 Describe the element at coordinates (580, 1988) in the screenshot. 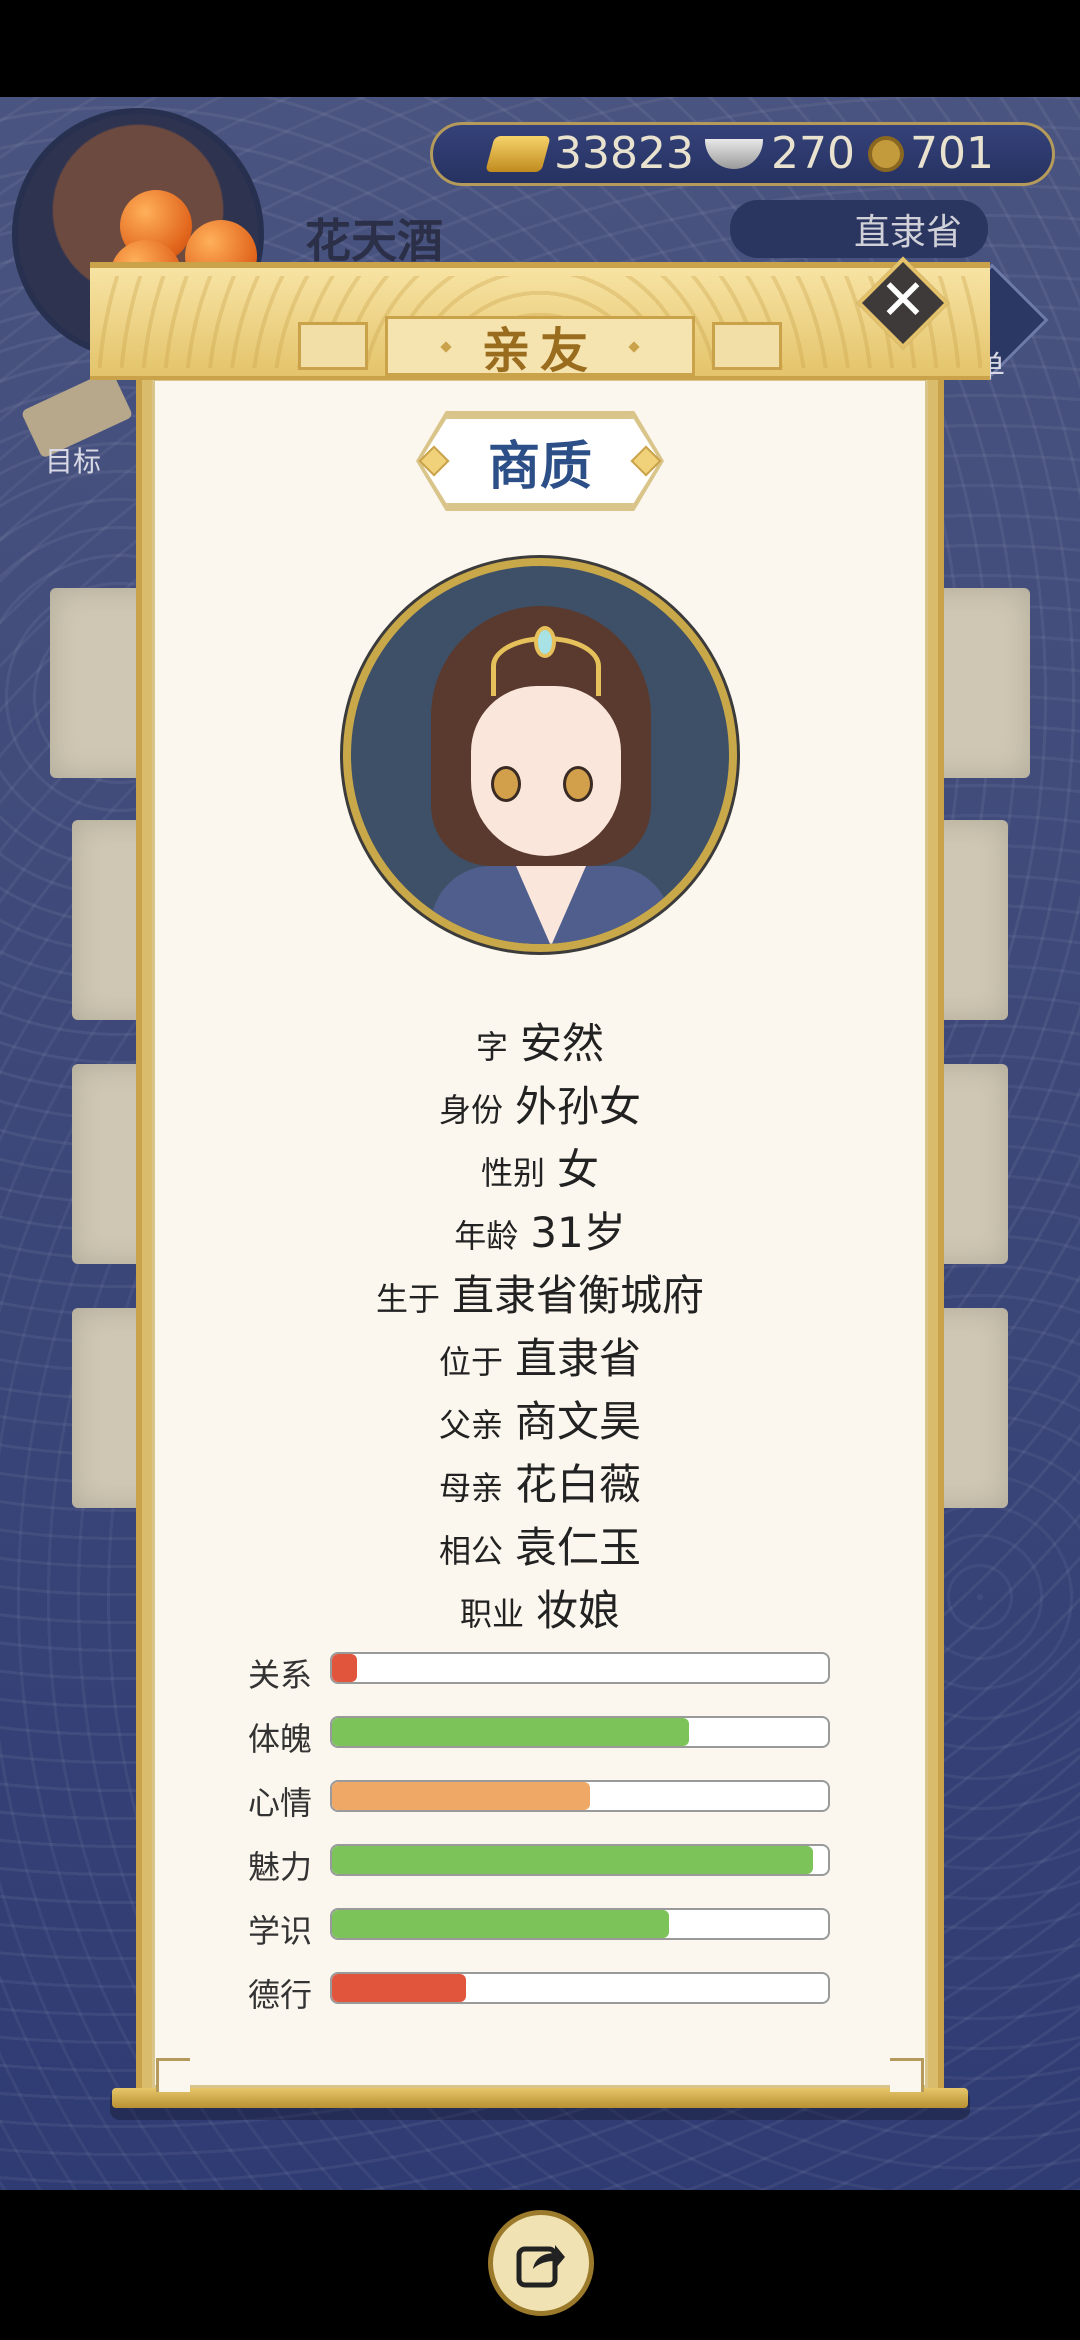

I see `stat-bar-virtue` at that location.